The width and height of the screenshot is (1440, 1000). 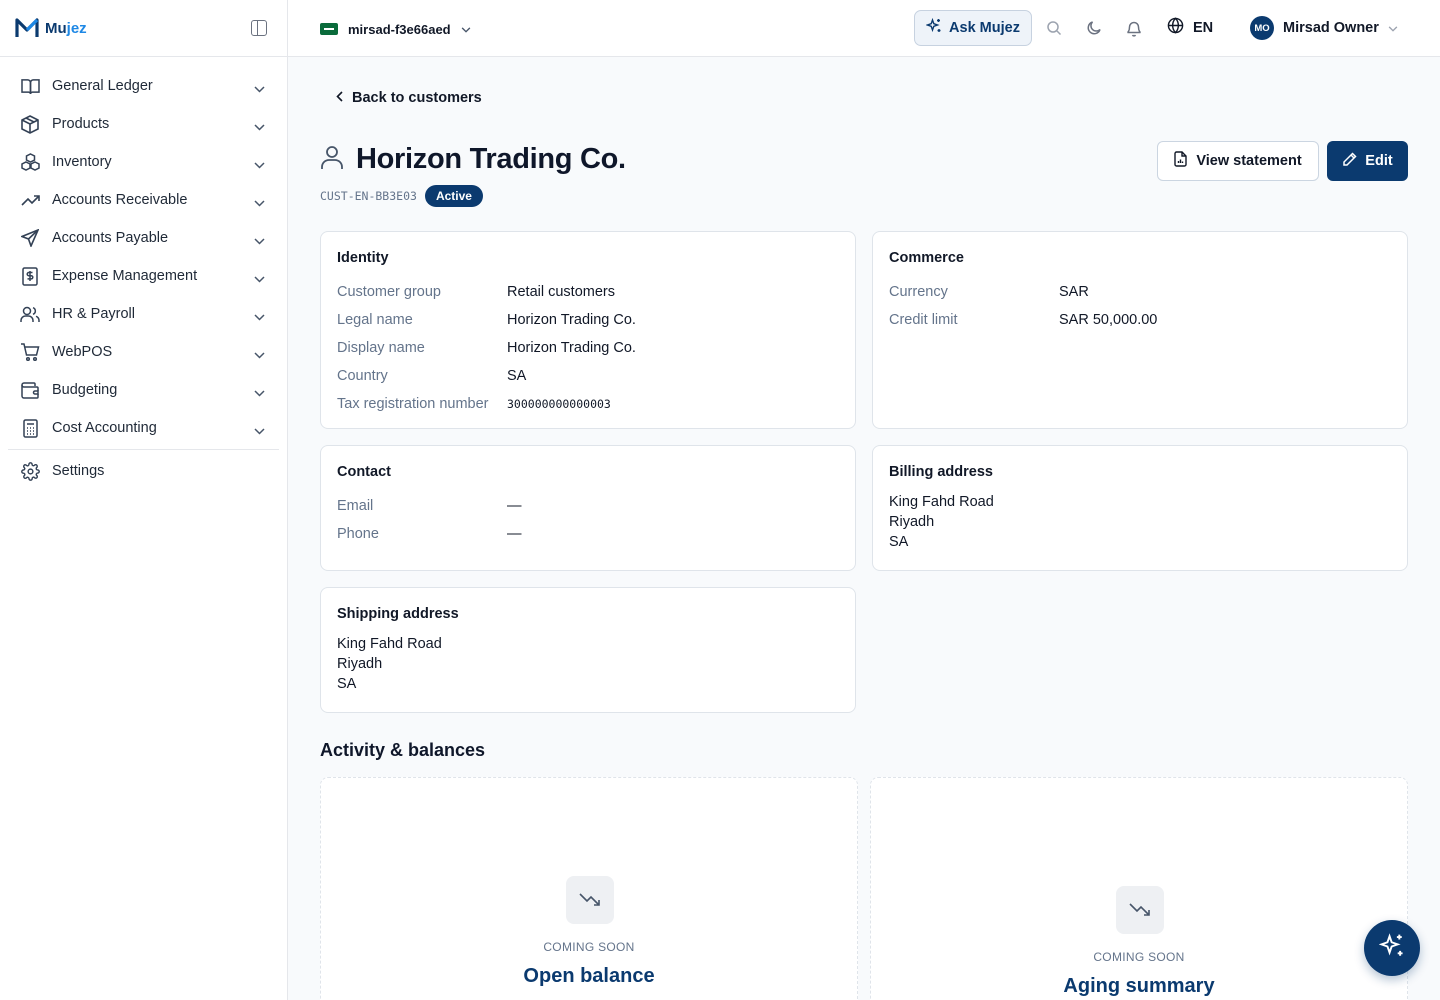 What do you see at coordinates (93, 314) in the screenshot?
I see `sidebar-item-label: HR & Payroll` at bounding box center [93, 314].